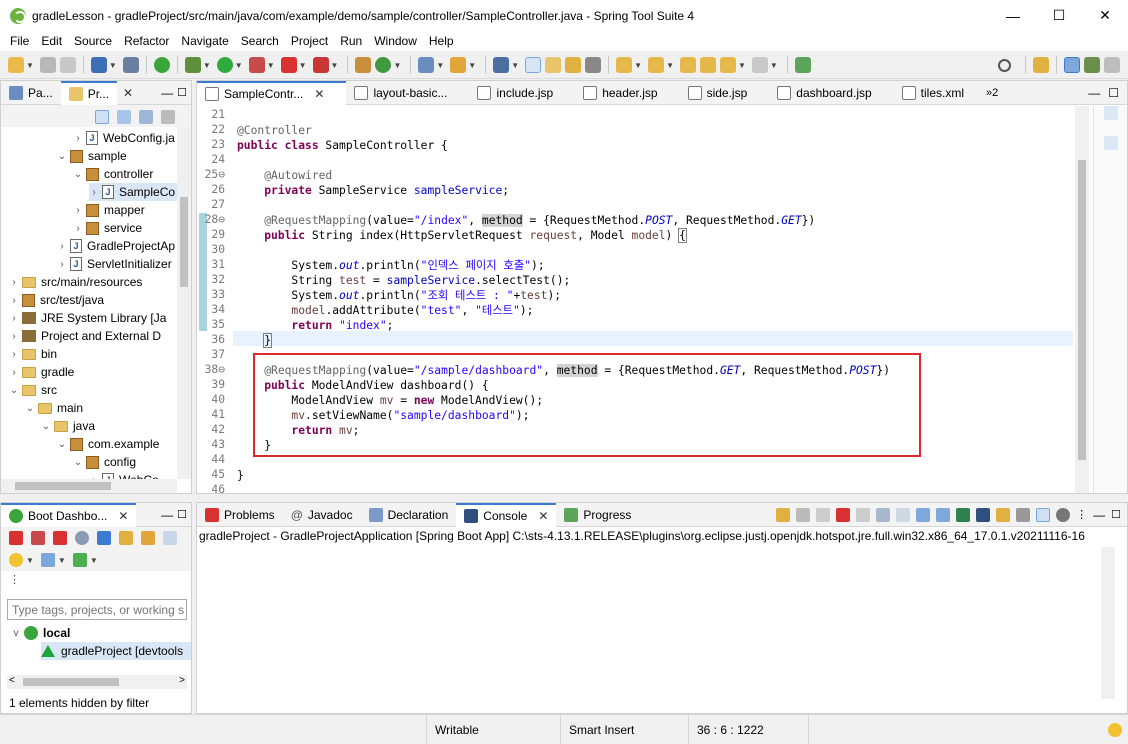 The image size is (1128, 744). I want to click on tab-javadoc: @ Javadoc, so click(322, 515).